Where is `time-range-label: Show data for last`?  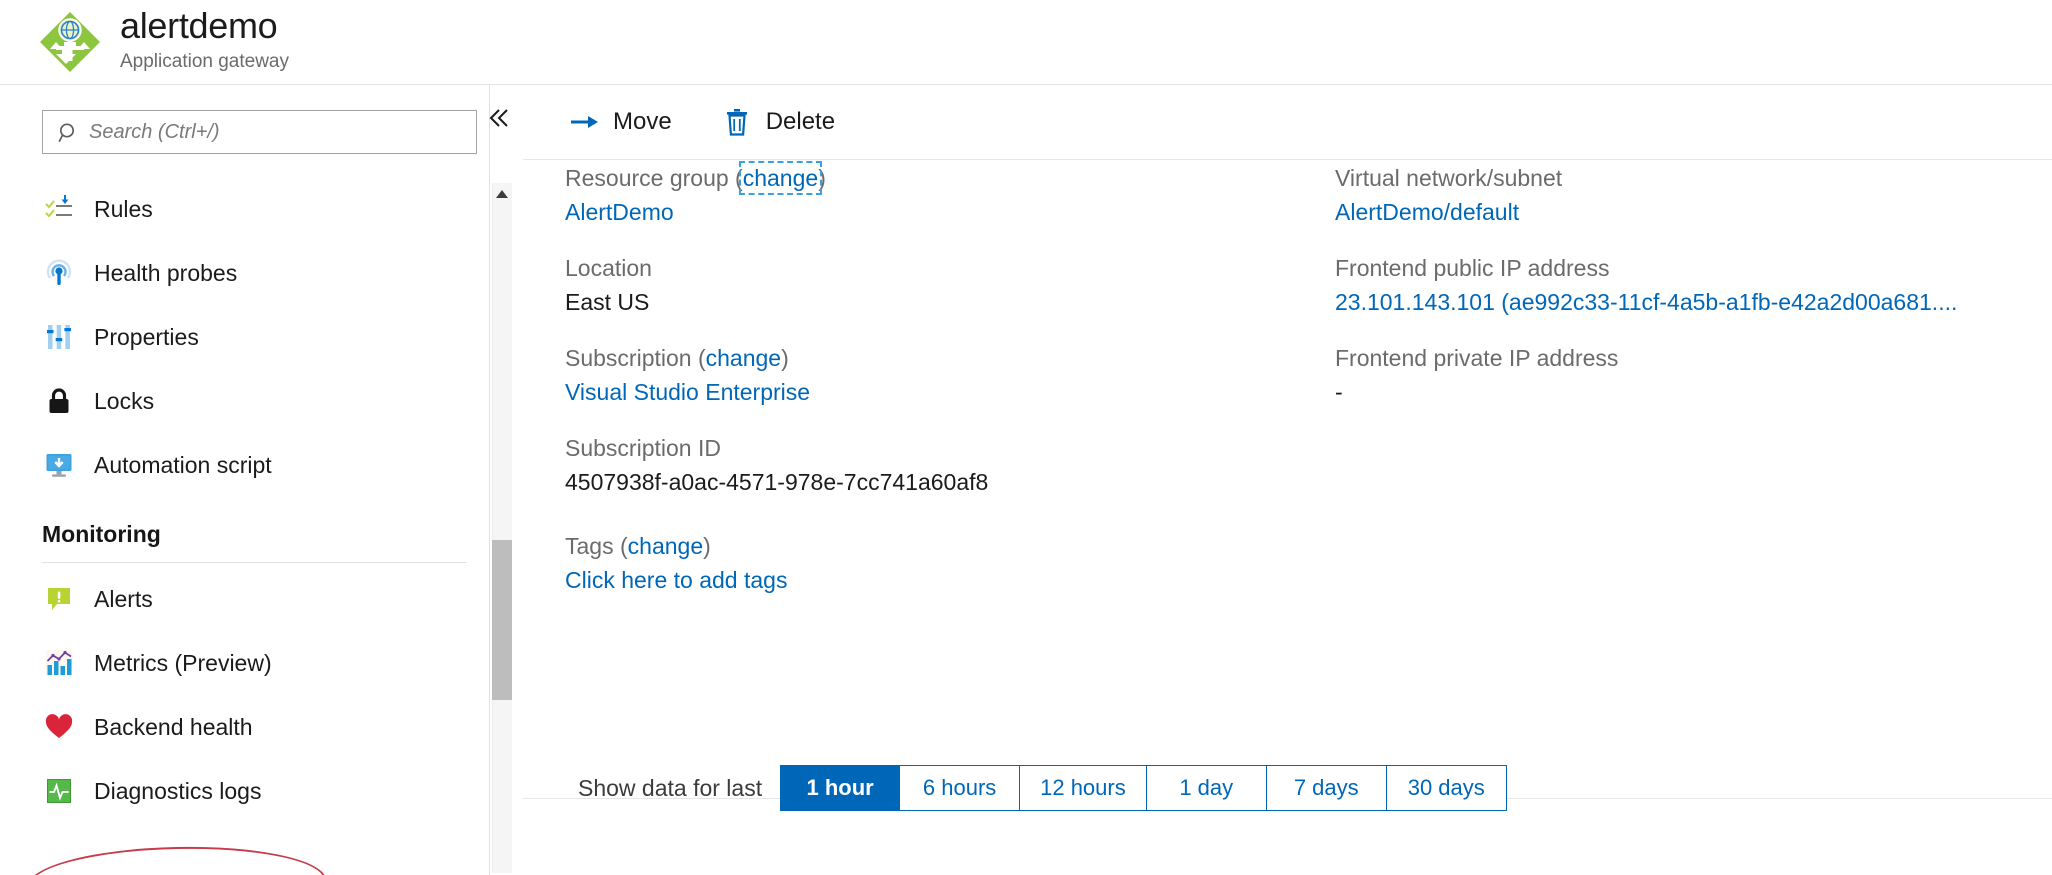 time-range-label: Show data for last is located at coordinates (670, 787).